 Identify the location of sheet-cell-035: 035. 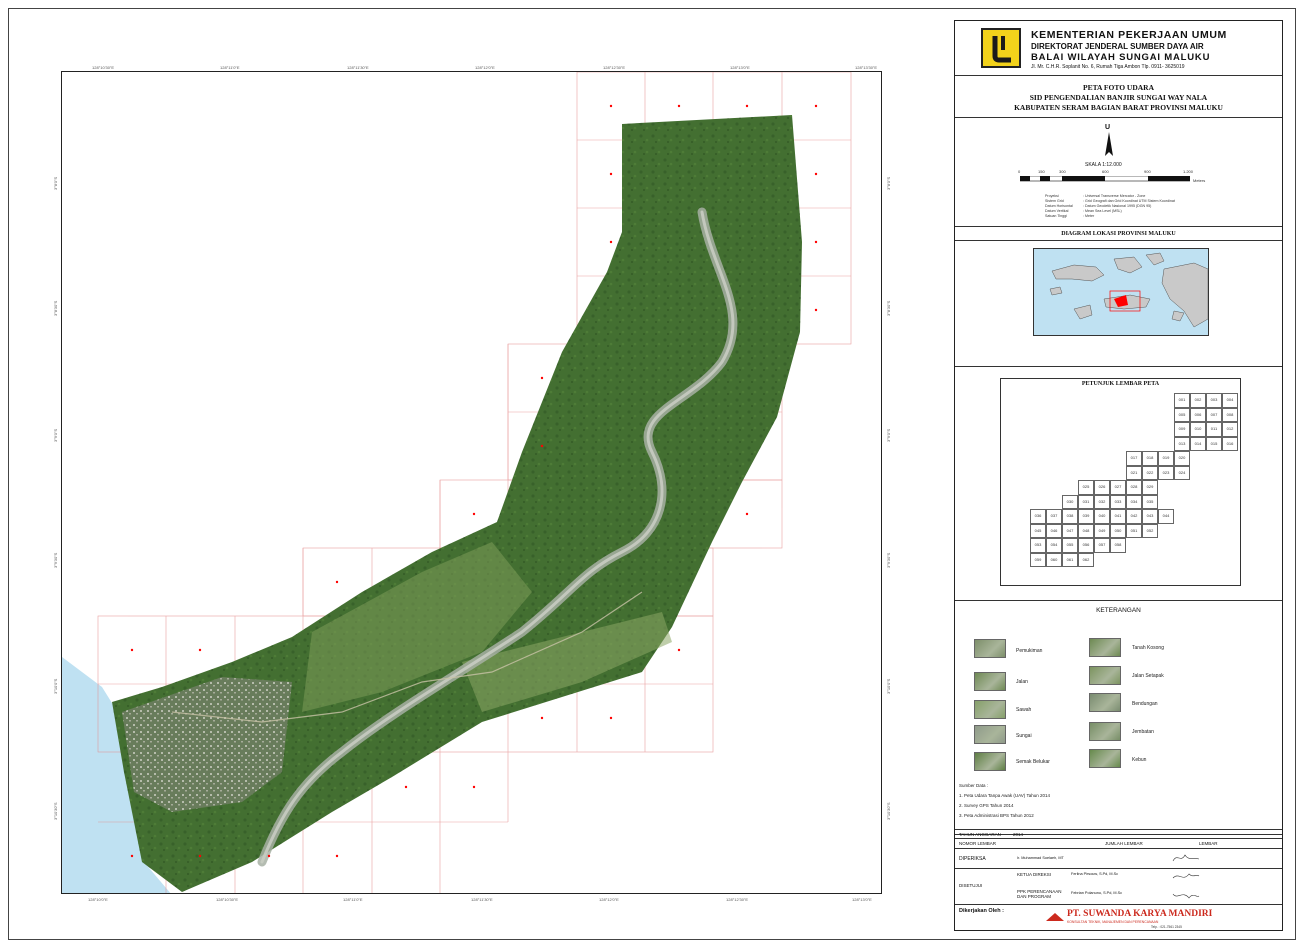
(1150, 501).